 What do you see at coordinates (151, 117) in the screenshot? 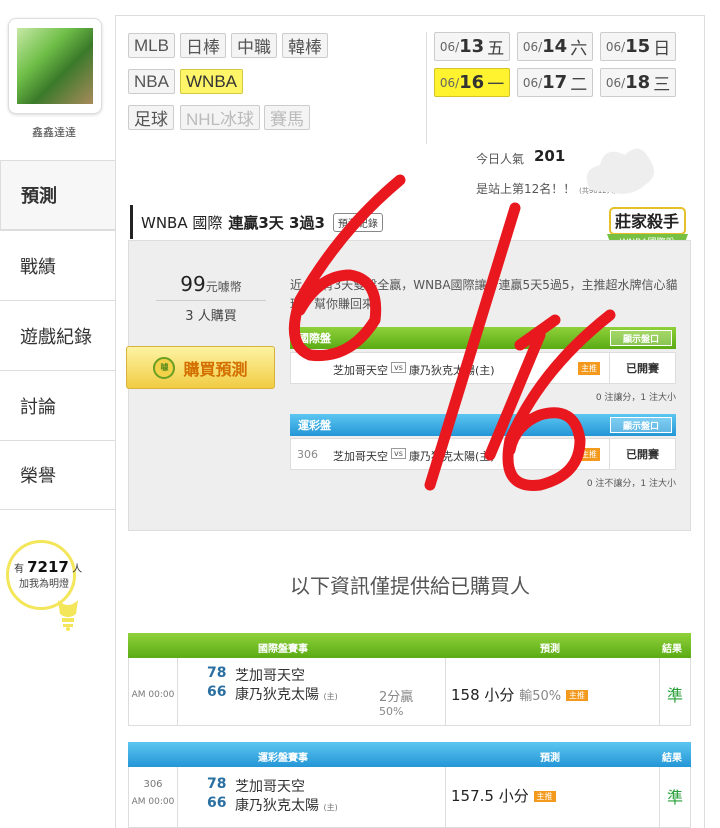
I see `league-tab-soccer: 足球` at bounding box center [151, 117].